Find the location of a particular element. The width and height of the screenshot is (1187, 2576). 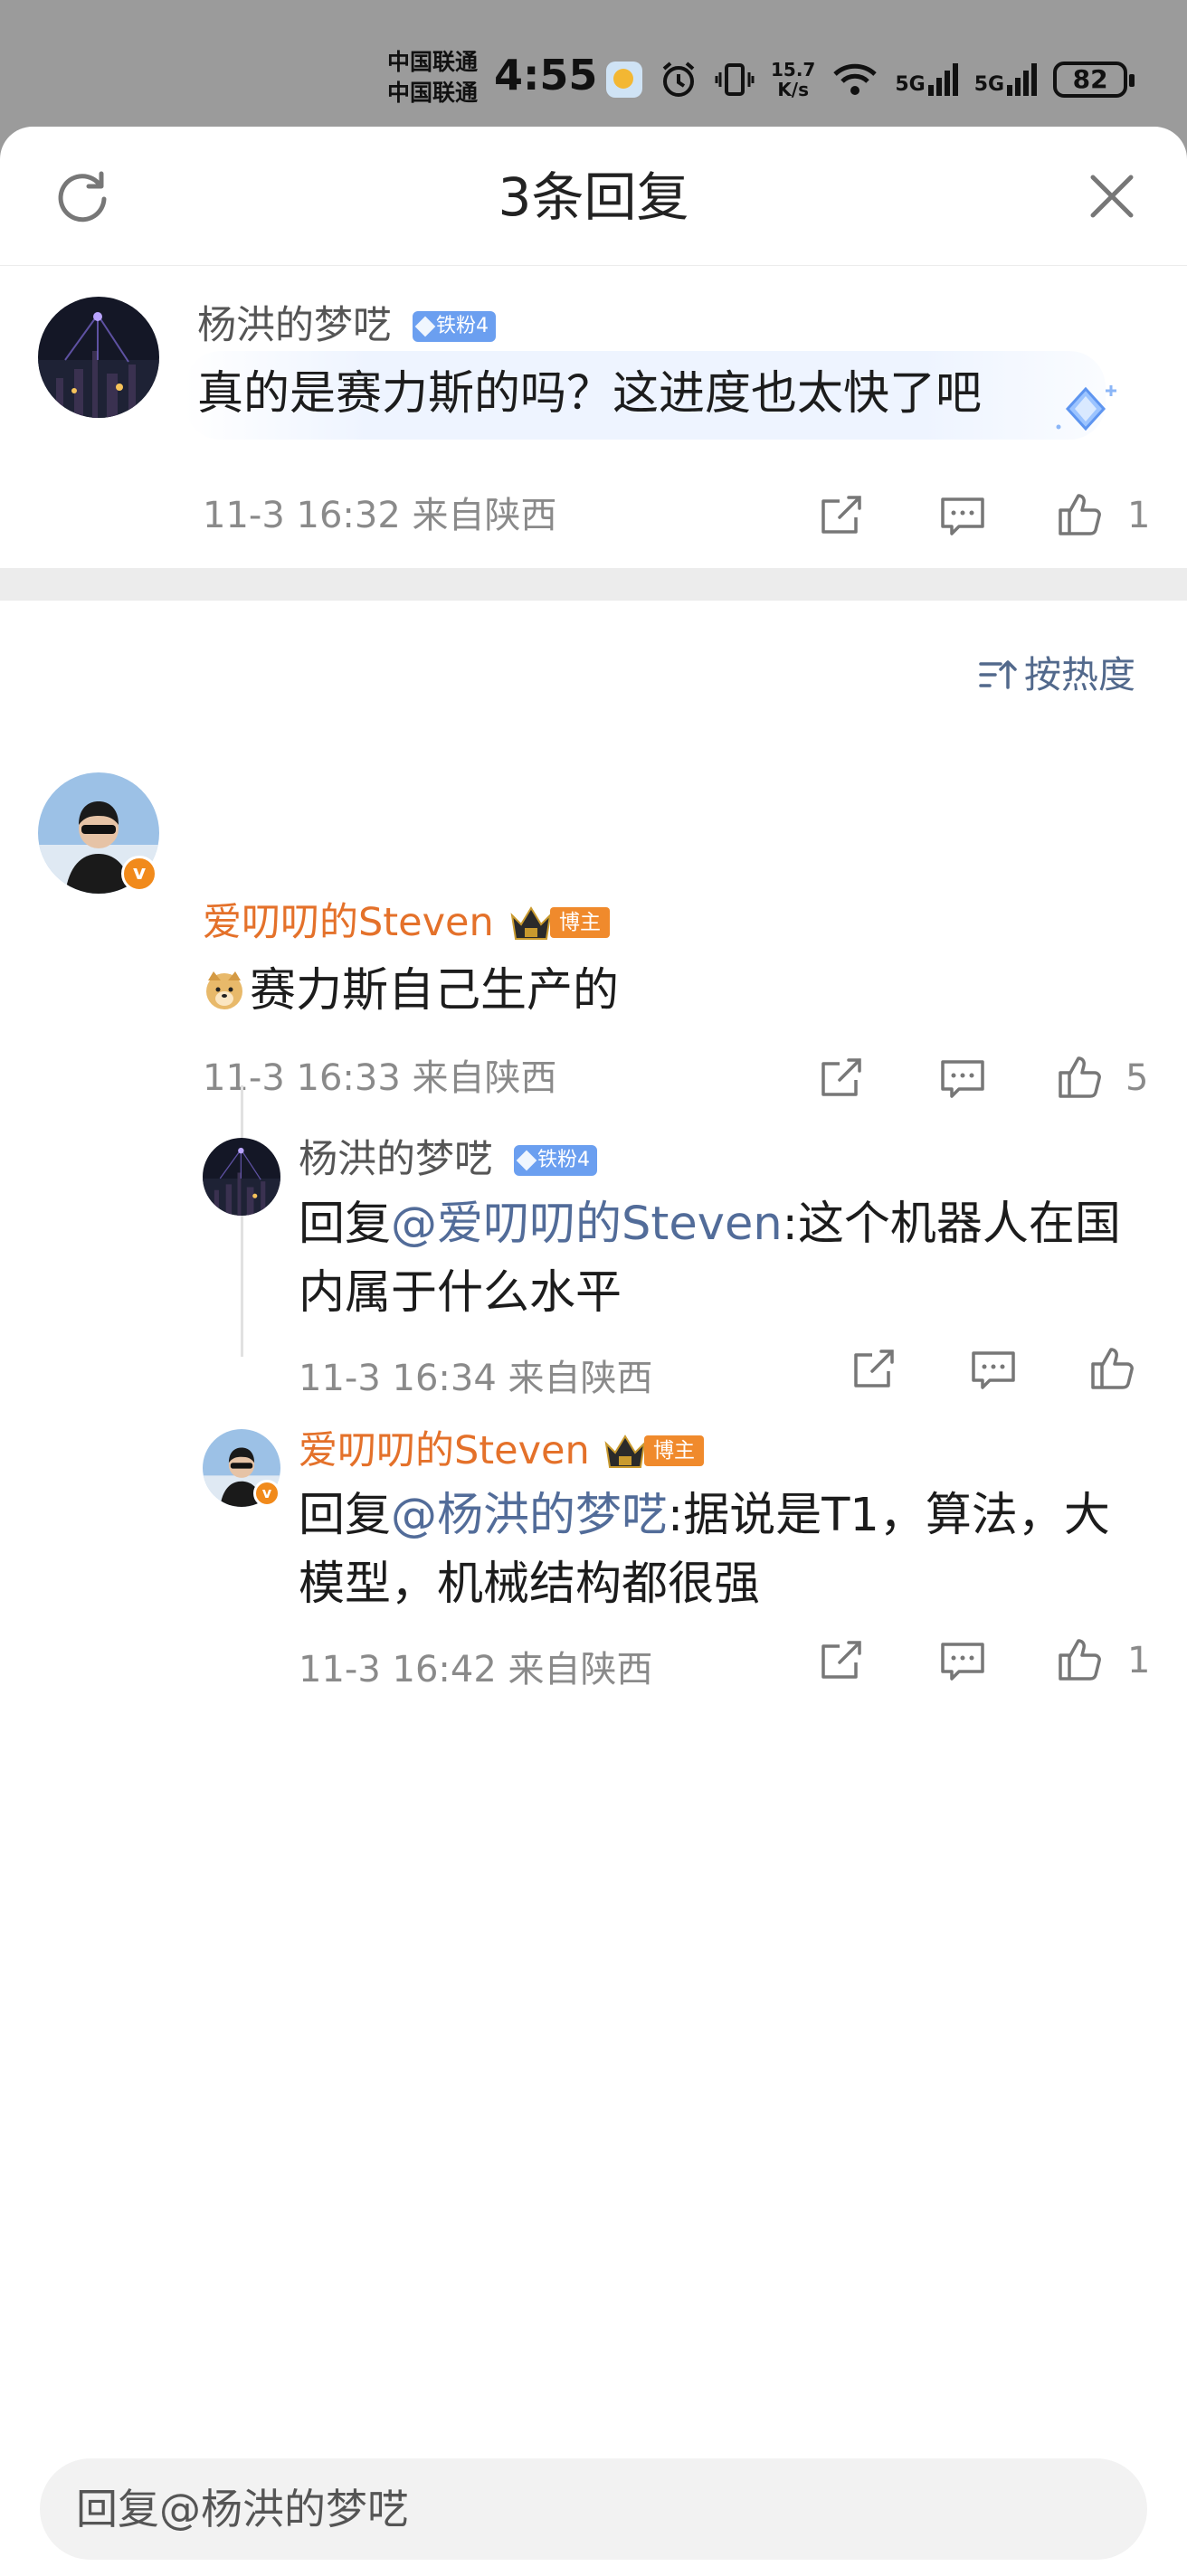

sub-reply-author: 杨洪的梦呓 is located at coordinates (396, 1159).